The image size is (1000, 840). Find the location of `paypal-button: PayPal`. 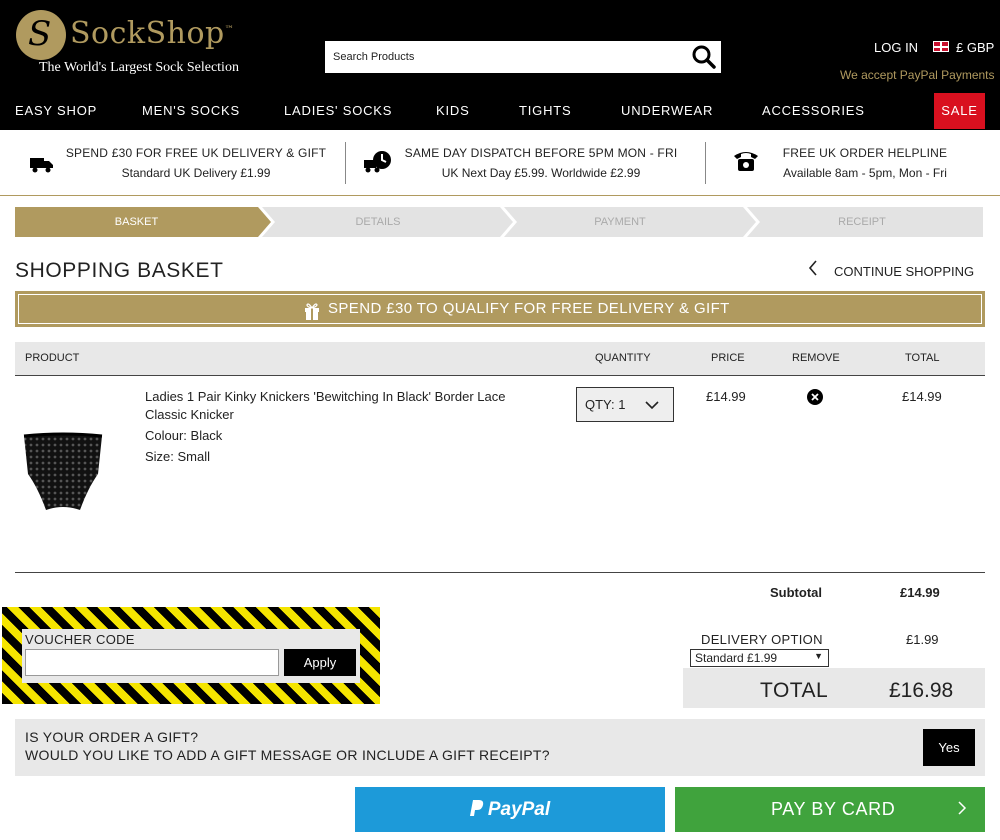

paypal-button: PayPal is located at coordinates (510, 809).